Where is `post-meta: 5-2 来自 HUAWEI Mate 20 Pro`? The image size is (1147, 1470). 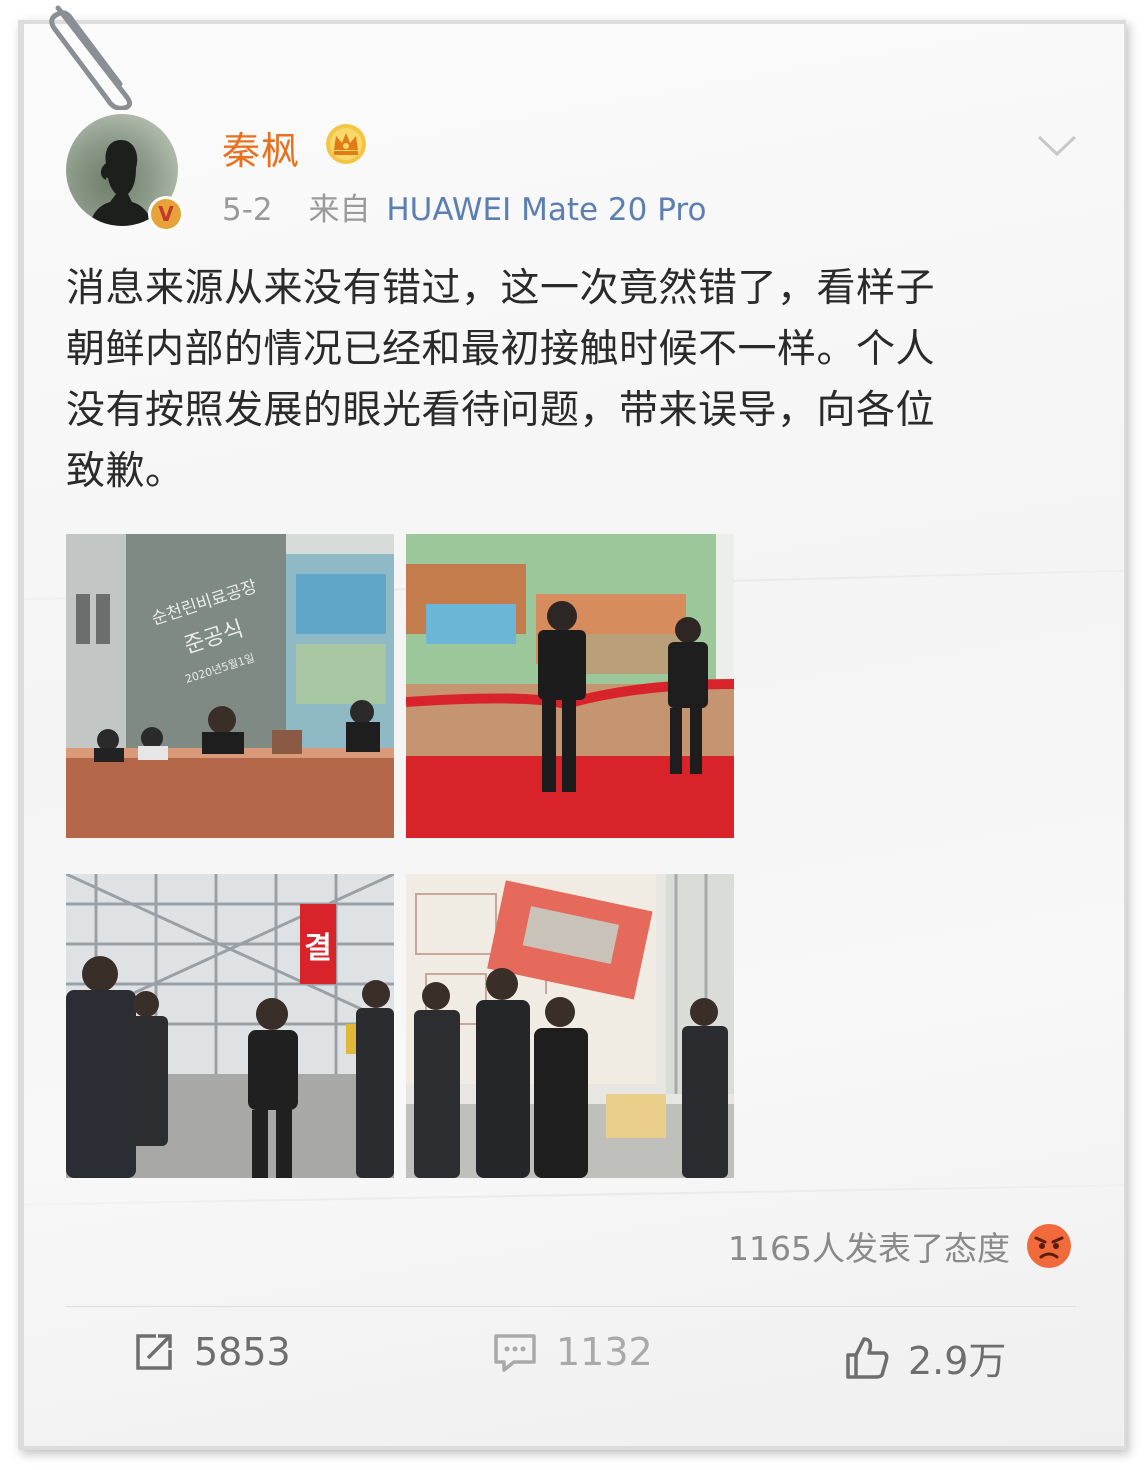 post-meta: 5-2 来自 HUAWEI Mate 20 Pro is located at coordinates (464, 206).